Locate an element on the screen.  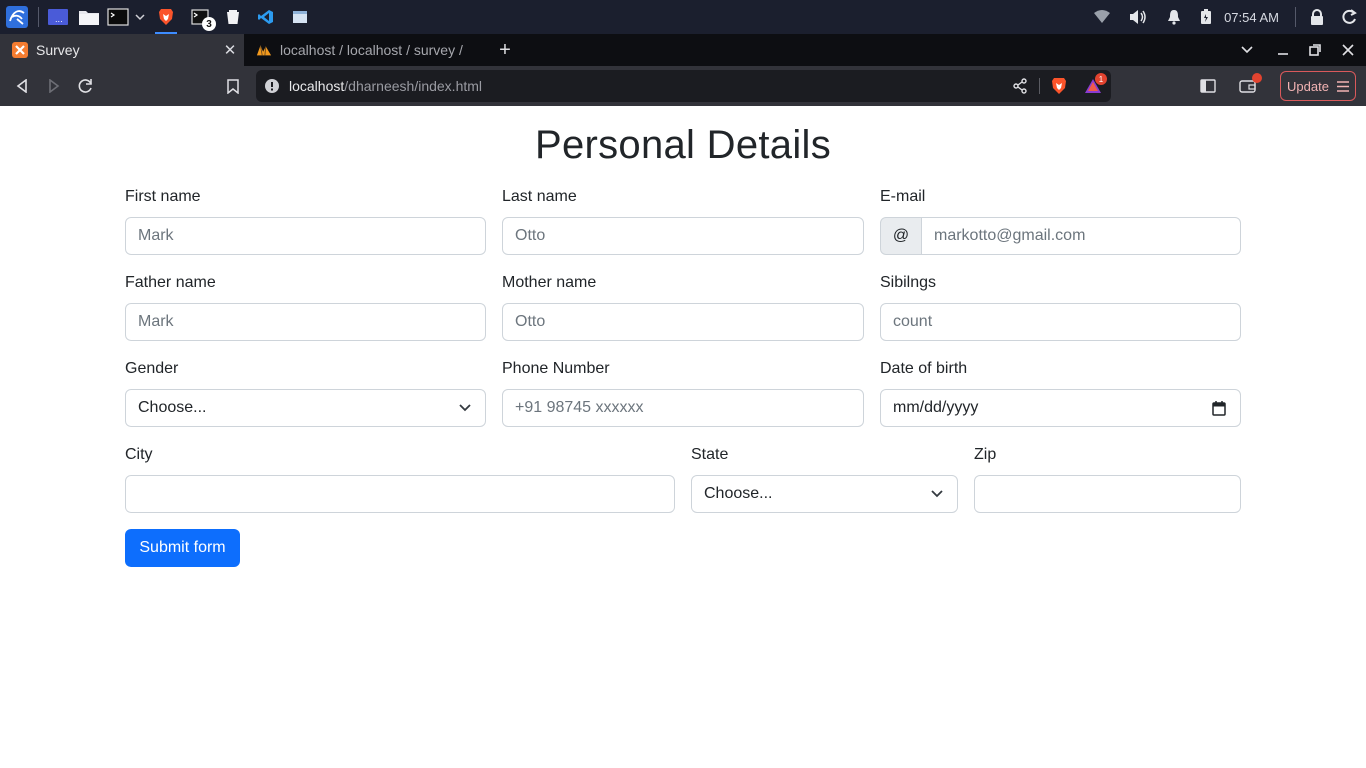
first-name-input: Mark is located at coordinates (305, 236).